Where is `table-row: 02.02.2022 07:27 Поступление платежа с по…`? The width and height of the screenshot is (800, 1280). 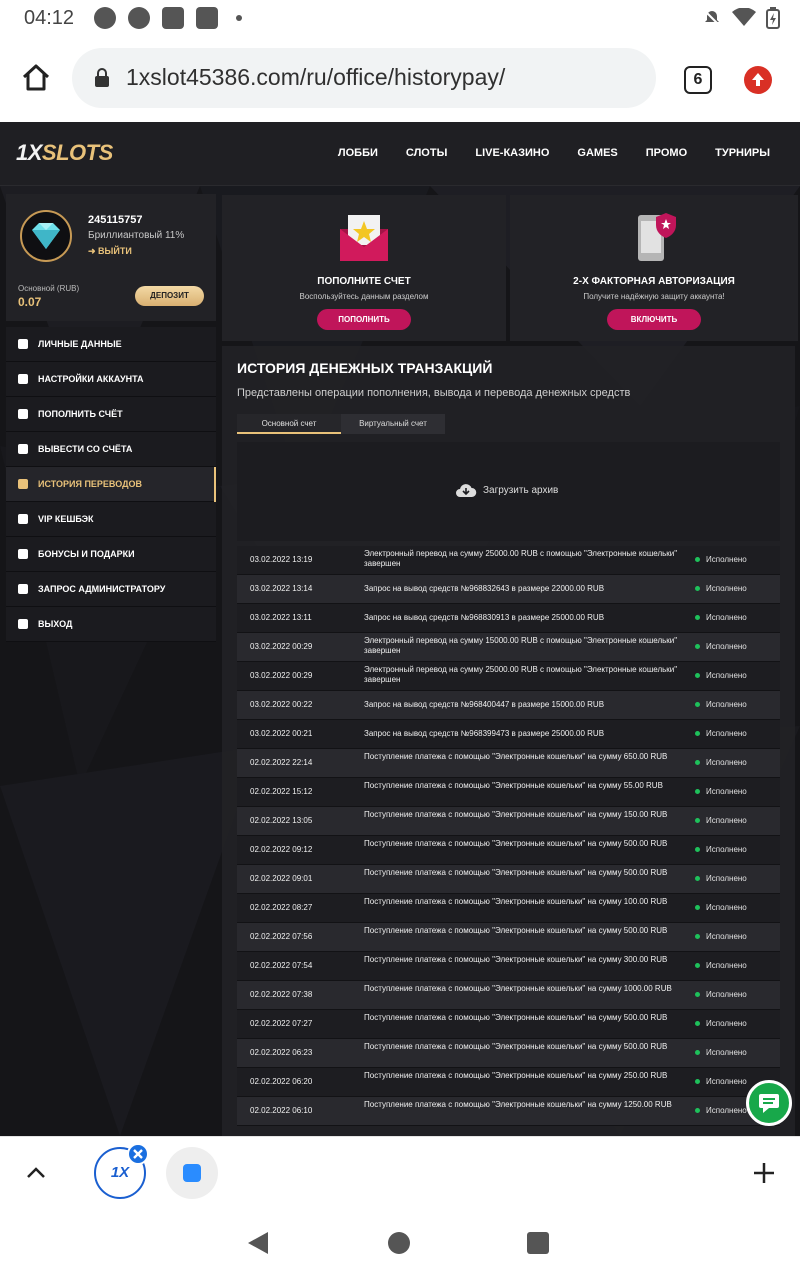 table-row: 02.02.2022 07:27 Поступление платежа с по… is located at coordinates (508, 1024).